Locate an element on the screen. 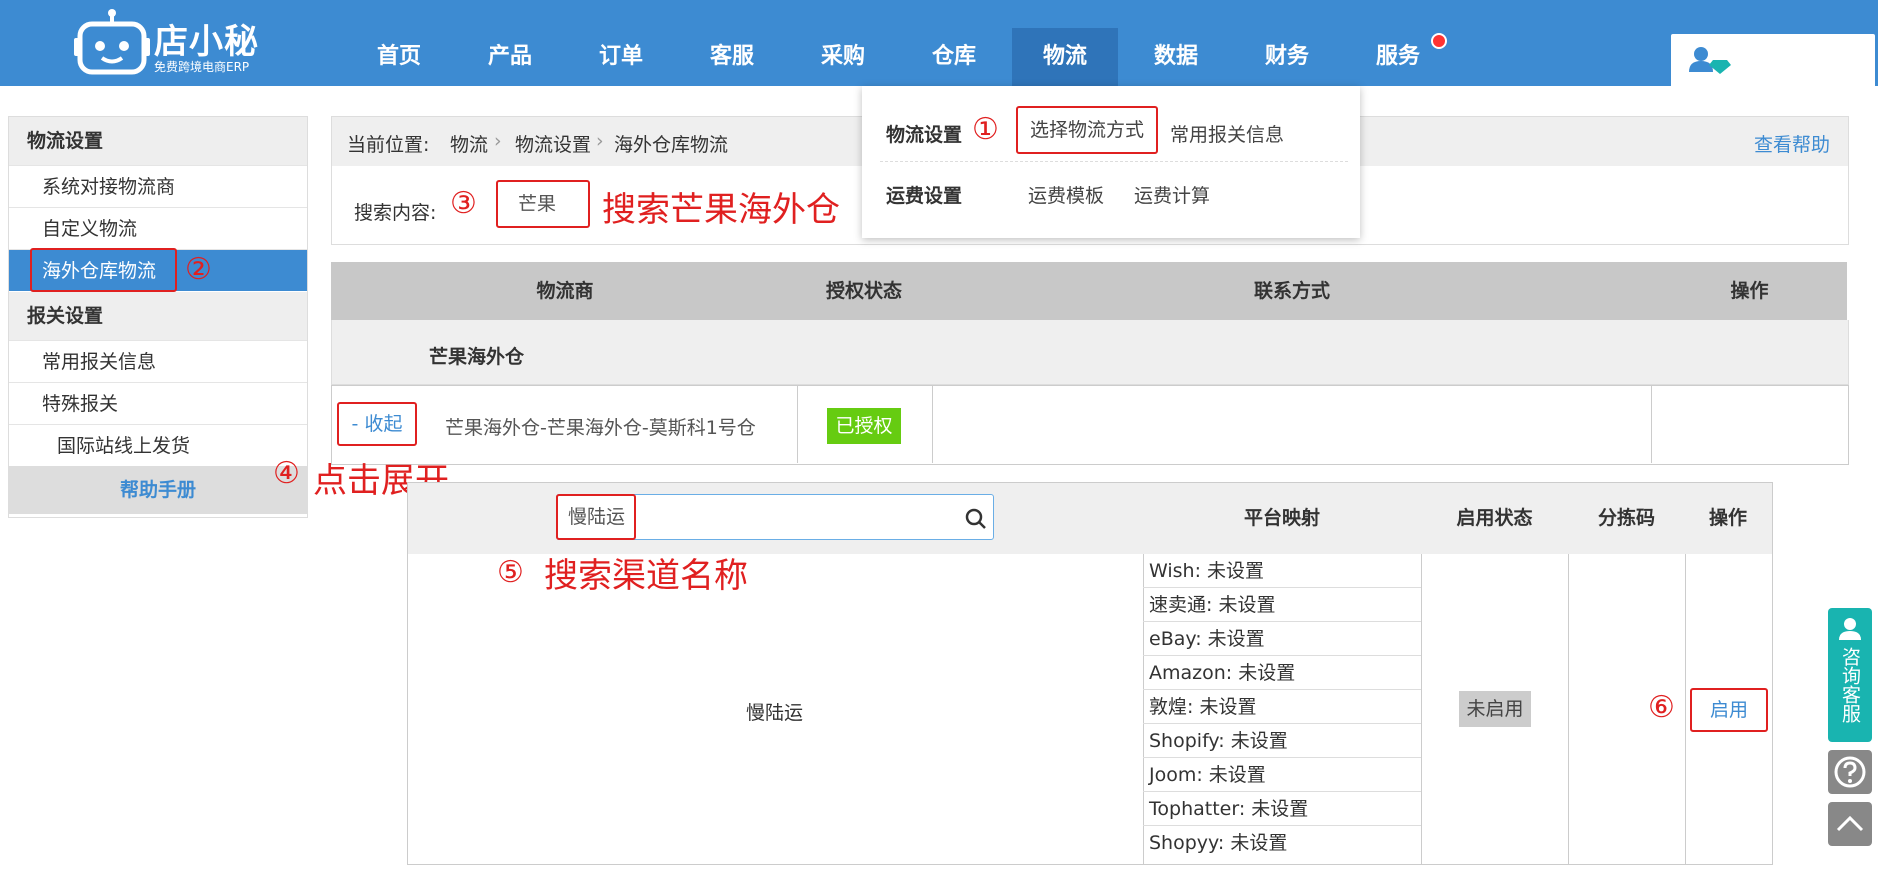 This screenshot has height=874, width=1878. help-button is located at coordinates (1850, 772).